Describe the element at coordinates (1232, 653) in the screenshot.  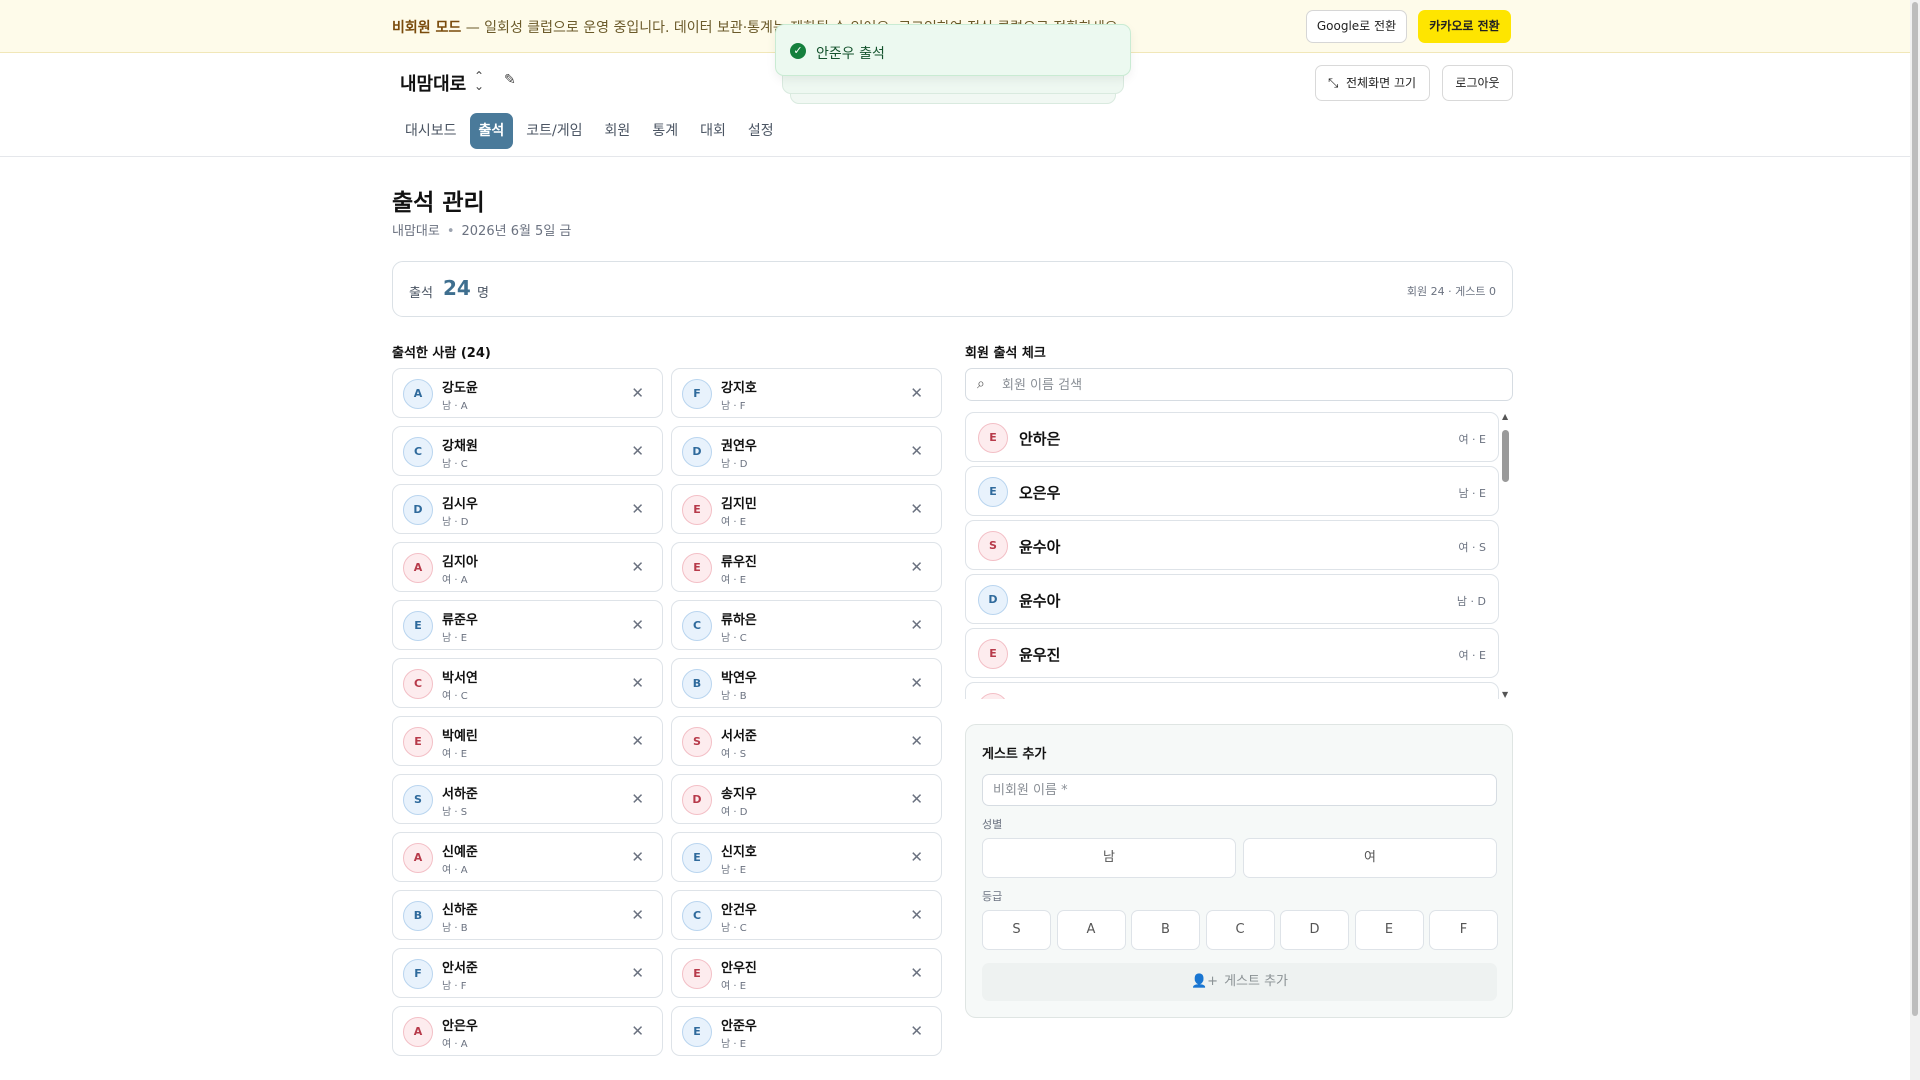
I see `member-row: E 윤우진 여 · E` at that location.